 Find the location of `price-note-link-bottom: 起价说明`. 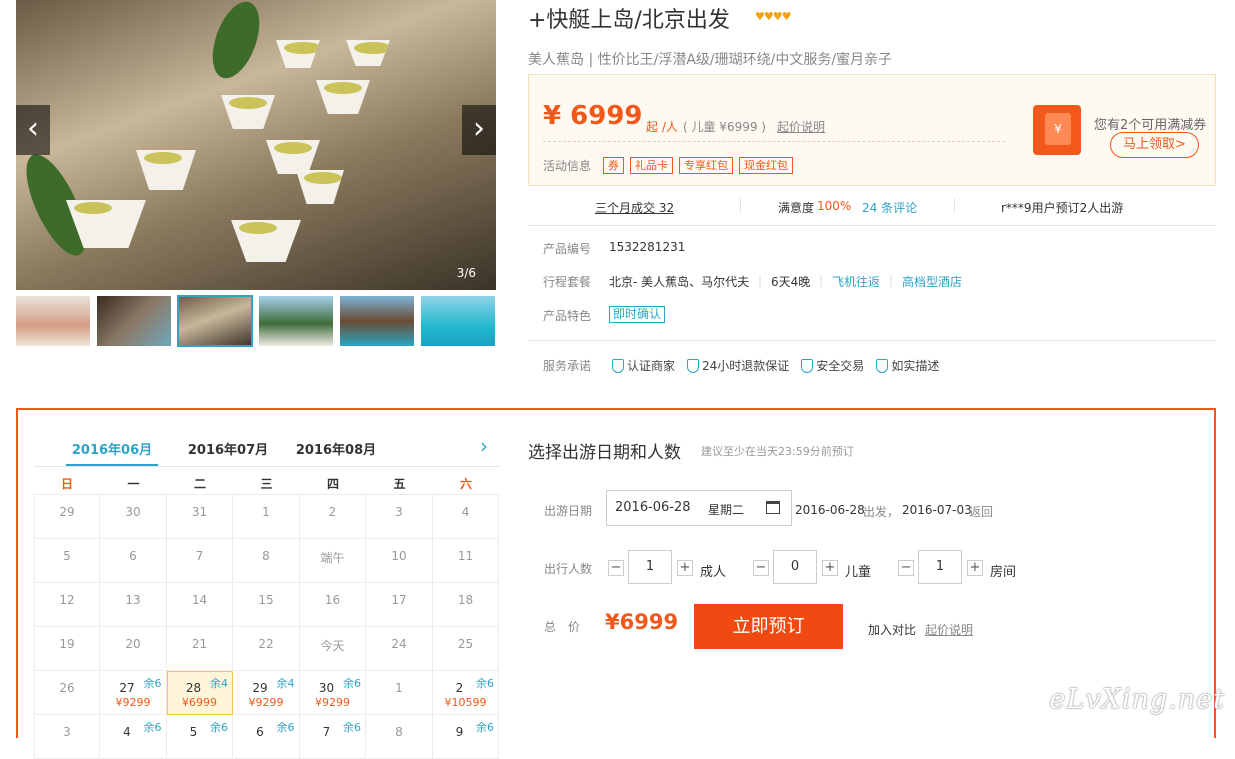

price-note-link-bottom: 起价说明 is located at coordinates (949, 629).